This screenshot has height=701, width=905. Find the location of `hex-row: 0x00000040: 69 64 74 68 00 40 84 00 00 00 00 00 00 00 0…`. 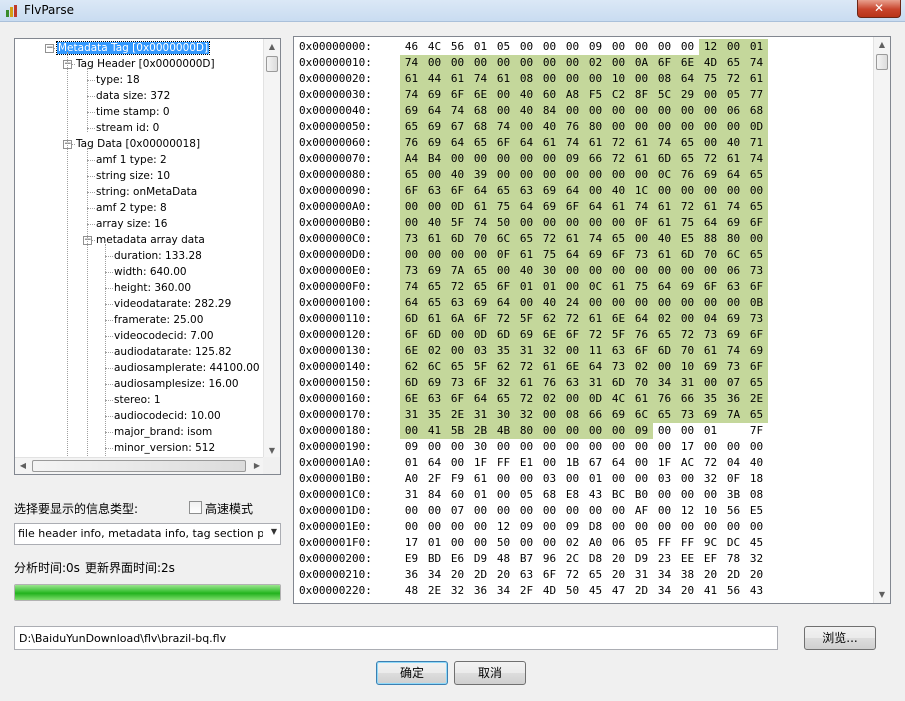

hex-row: 0x00000040: 69 64 74 68 00 40 84 00 00 00 00 00 00 00 0… is located at coordinates (586, 111).